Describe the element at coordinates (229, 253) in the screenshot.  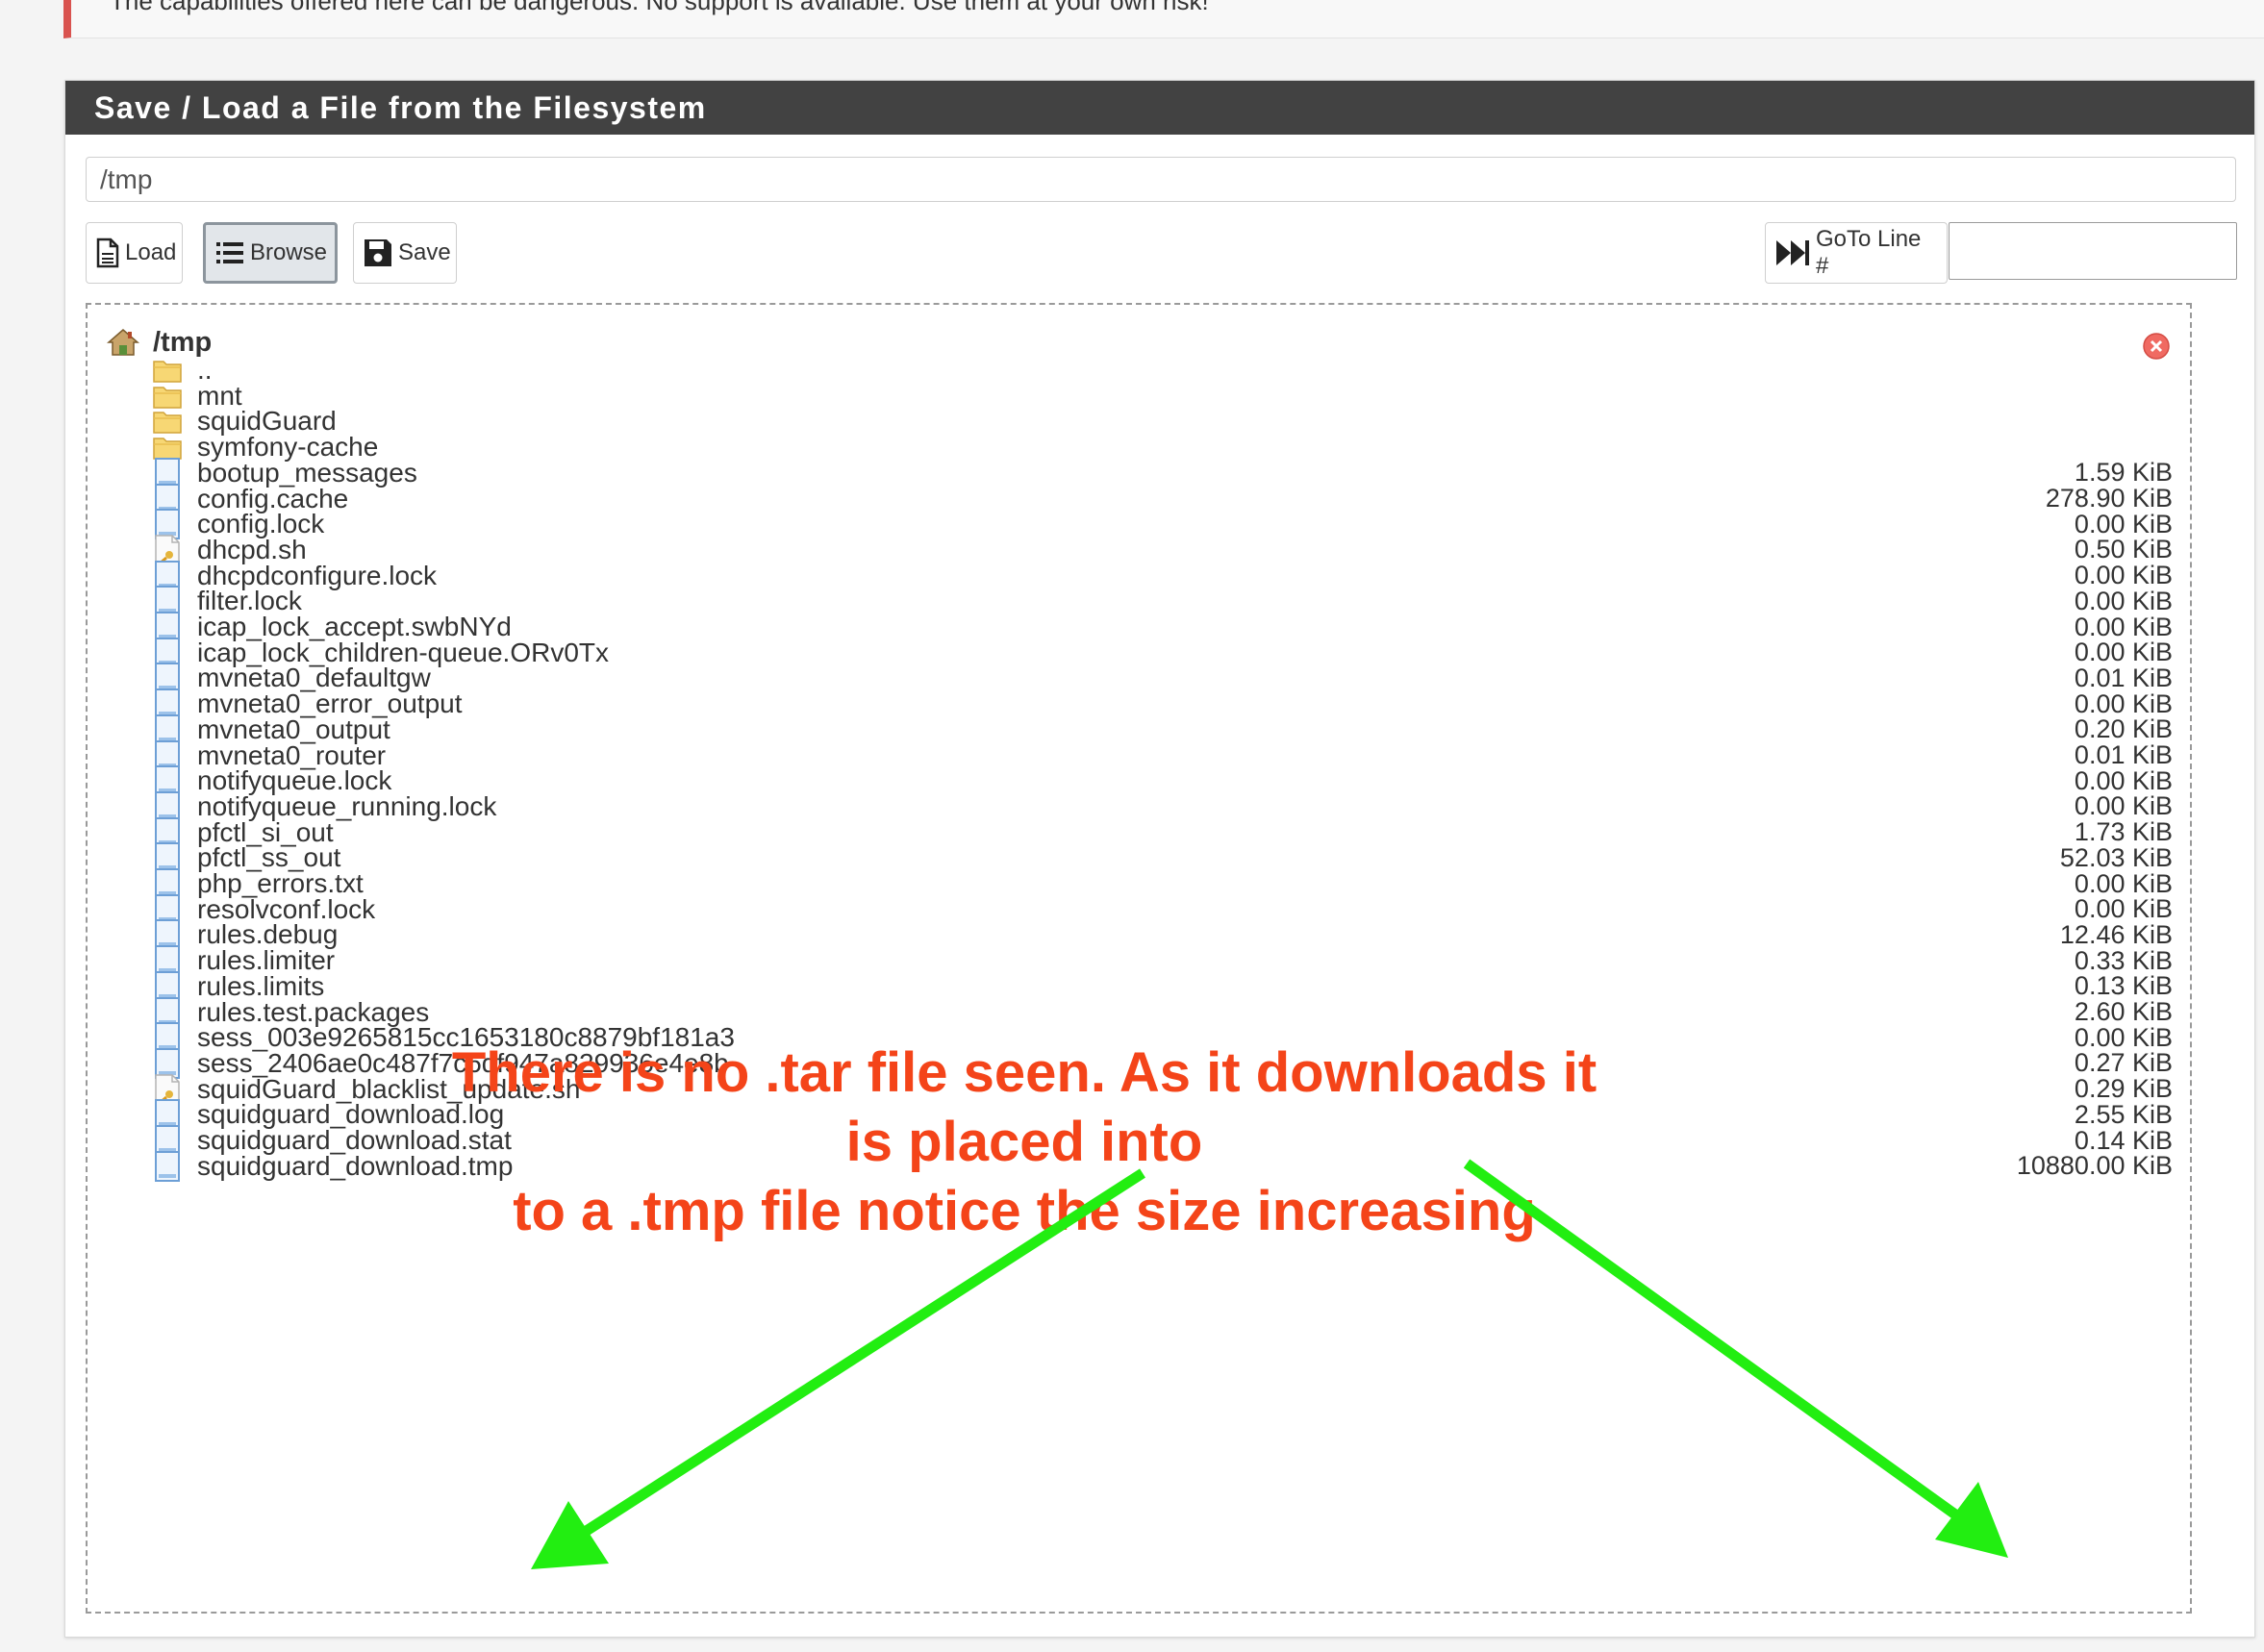
I see `list-icon` at that location.